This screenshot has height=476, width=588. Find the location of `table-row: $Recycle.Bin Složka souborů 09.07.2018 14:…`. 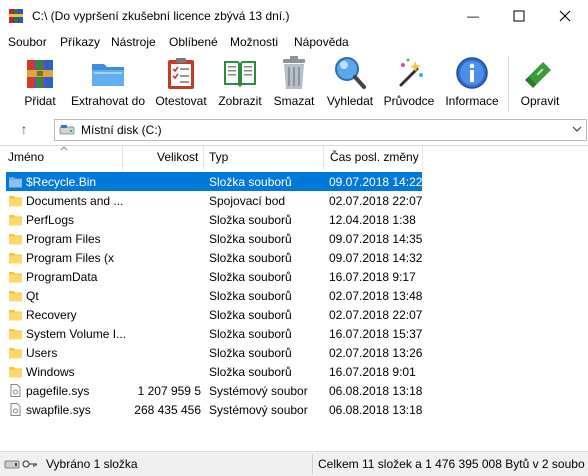

table-row: $Recycle.Bin Složka souborů 09.07.2018 14:… is located at coordinates (214, 181).